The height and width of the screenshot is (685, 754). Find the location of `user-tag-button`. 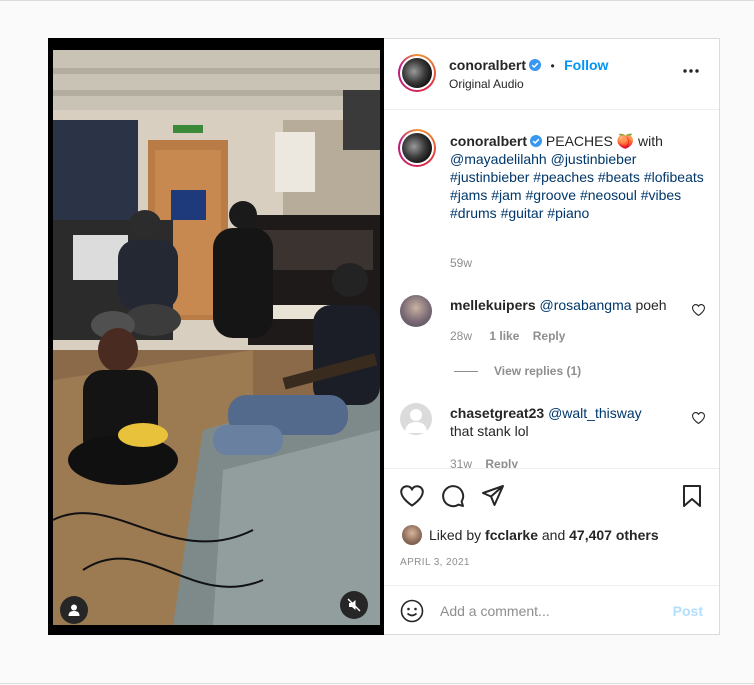

user-tag-button is located at coordinates (74, 610).